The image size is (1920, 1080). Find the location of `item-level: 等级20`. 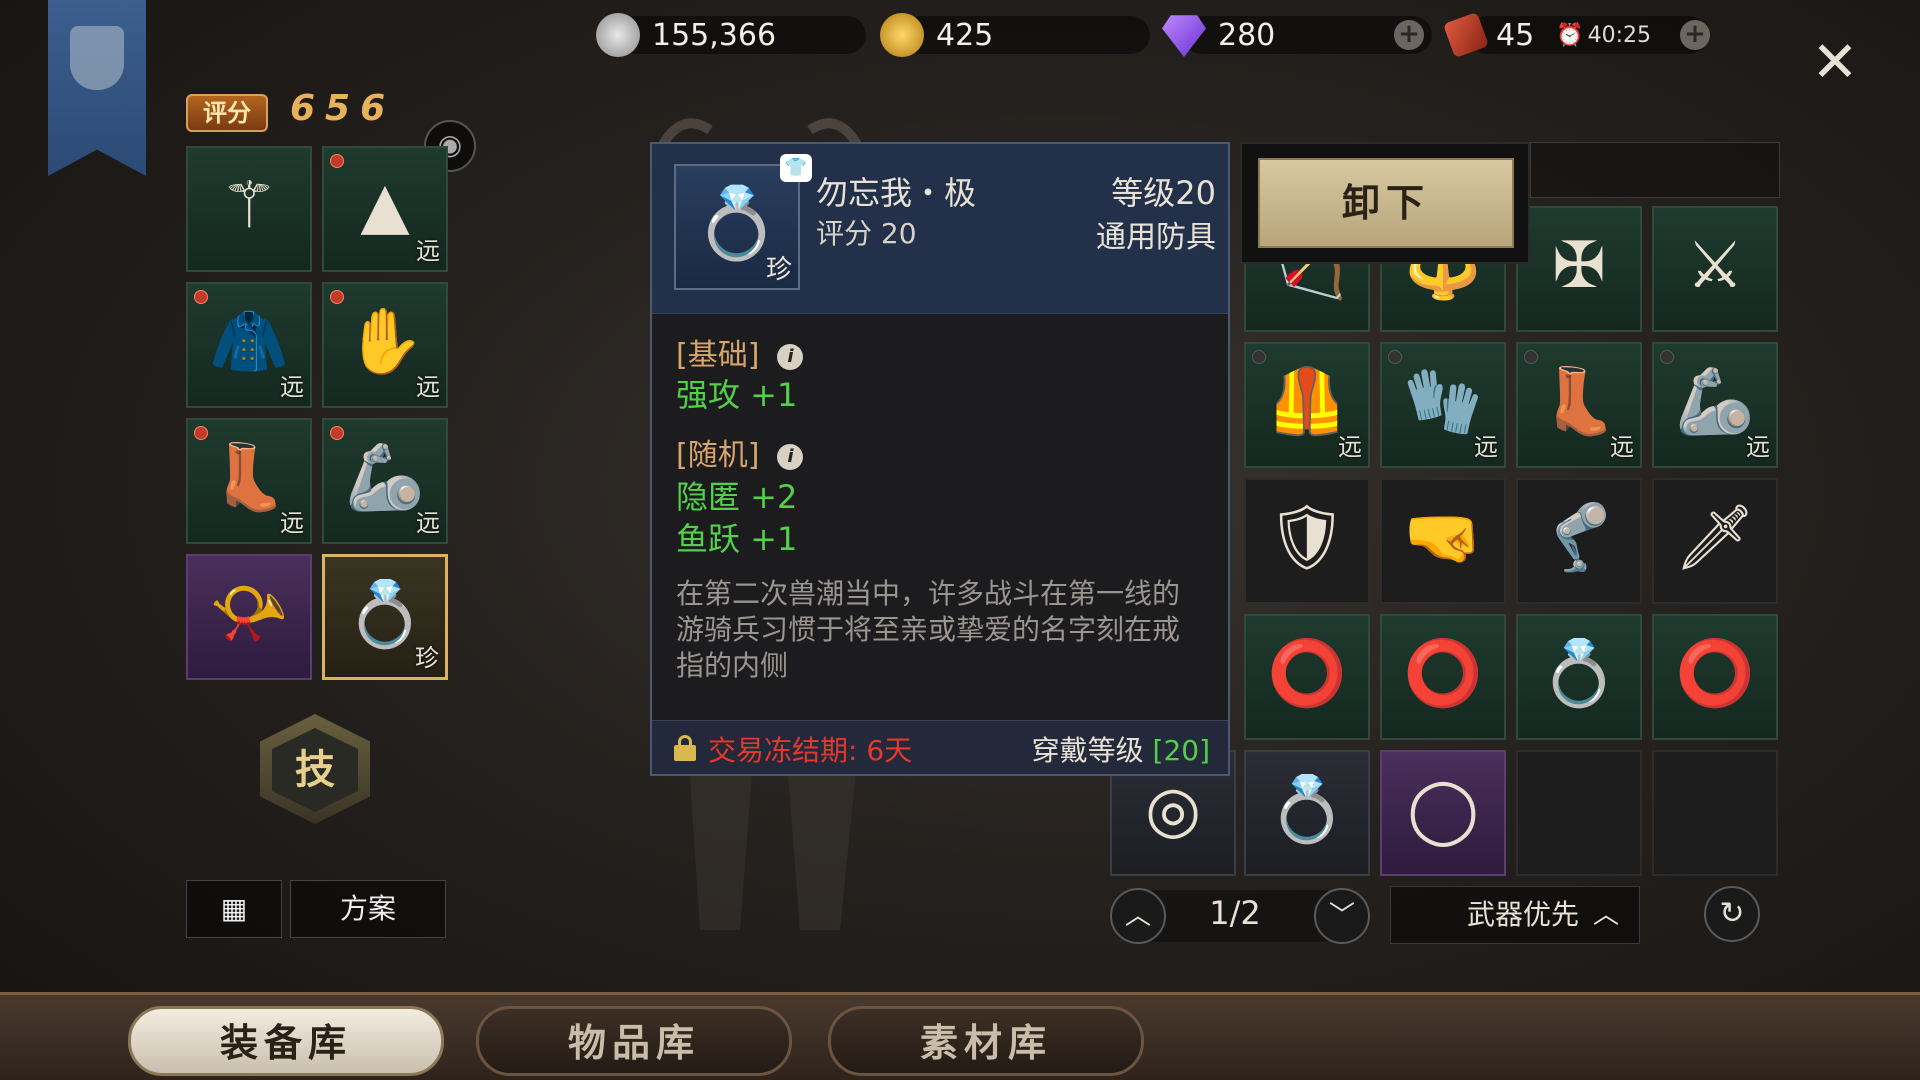

item-level: 等级20 is located at coordinates (1163, 193).